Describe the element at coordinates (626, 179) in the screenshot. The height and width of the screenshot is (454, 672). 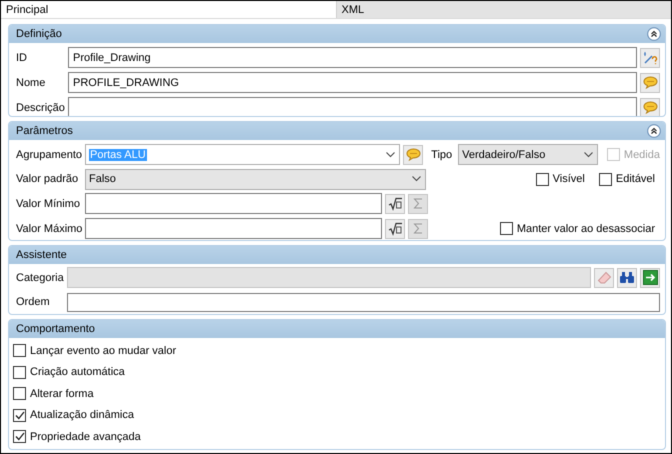
I see `checkbox: Editável` at that location.